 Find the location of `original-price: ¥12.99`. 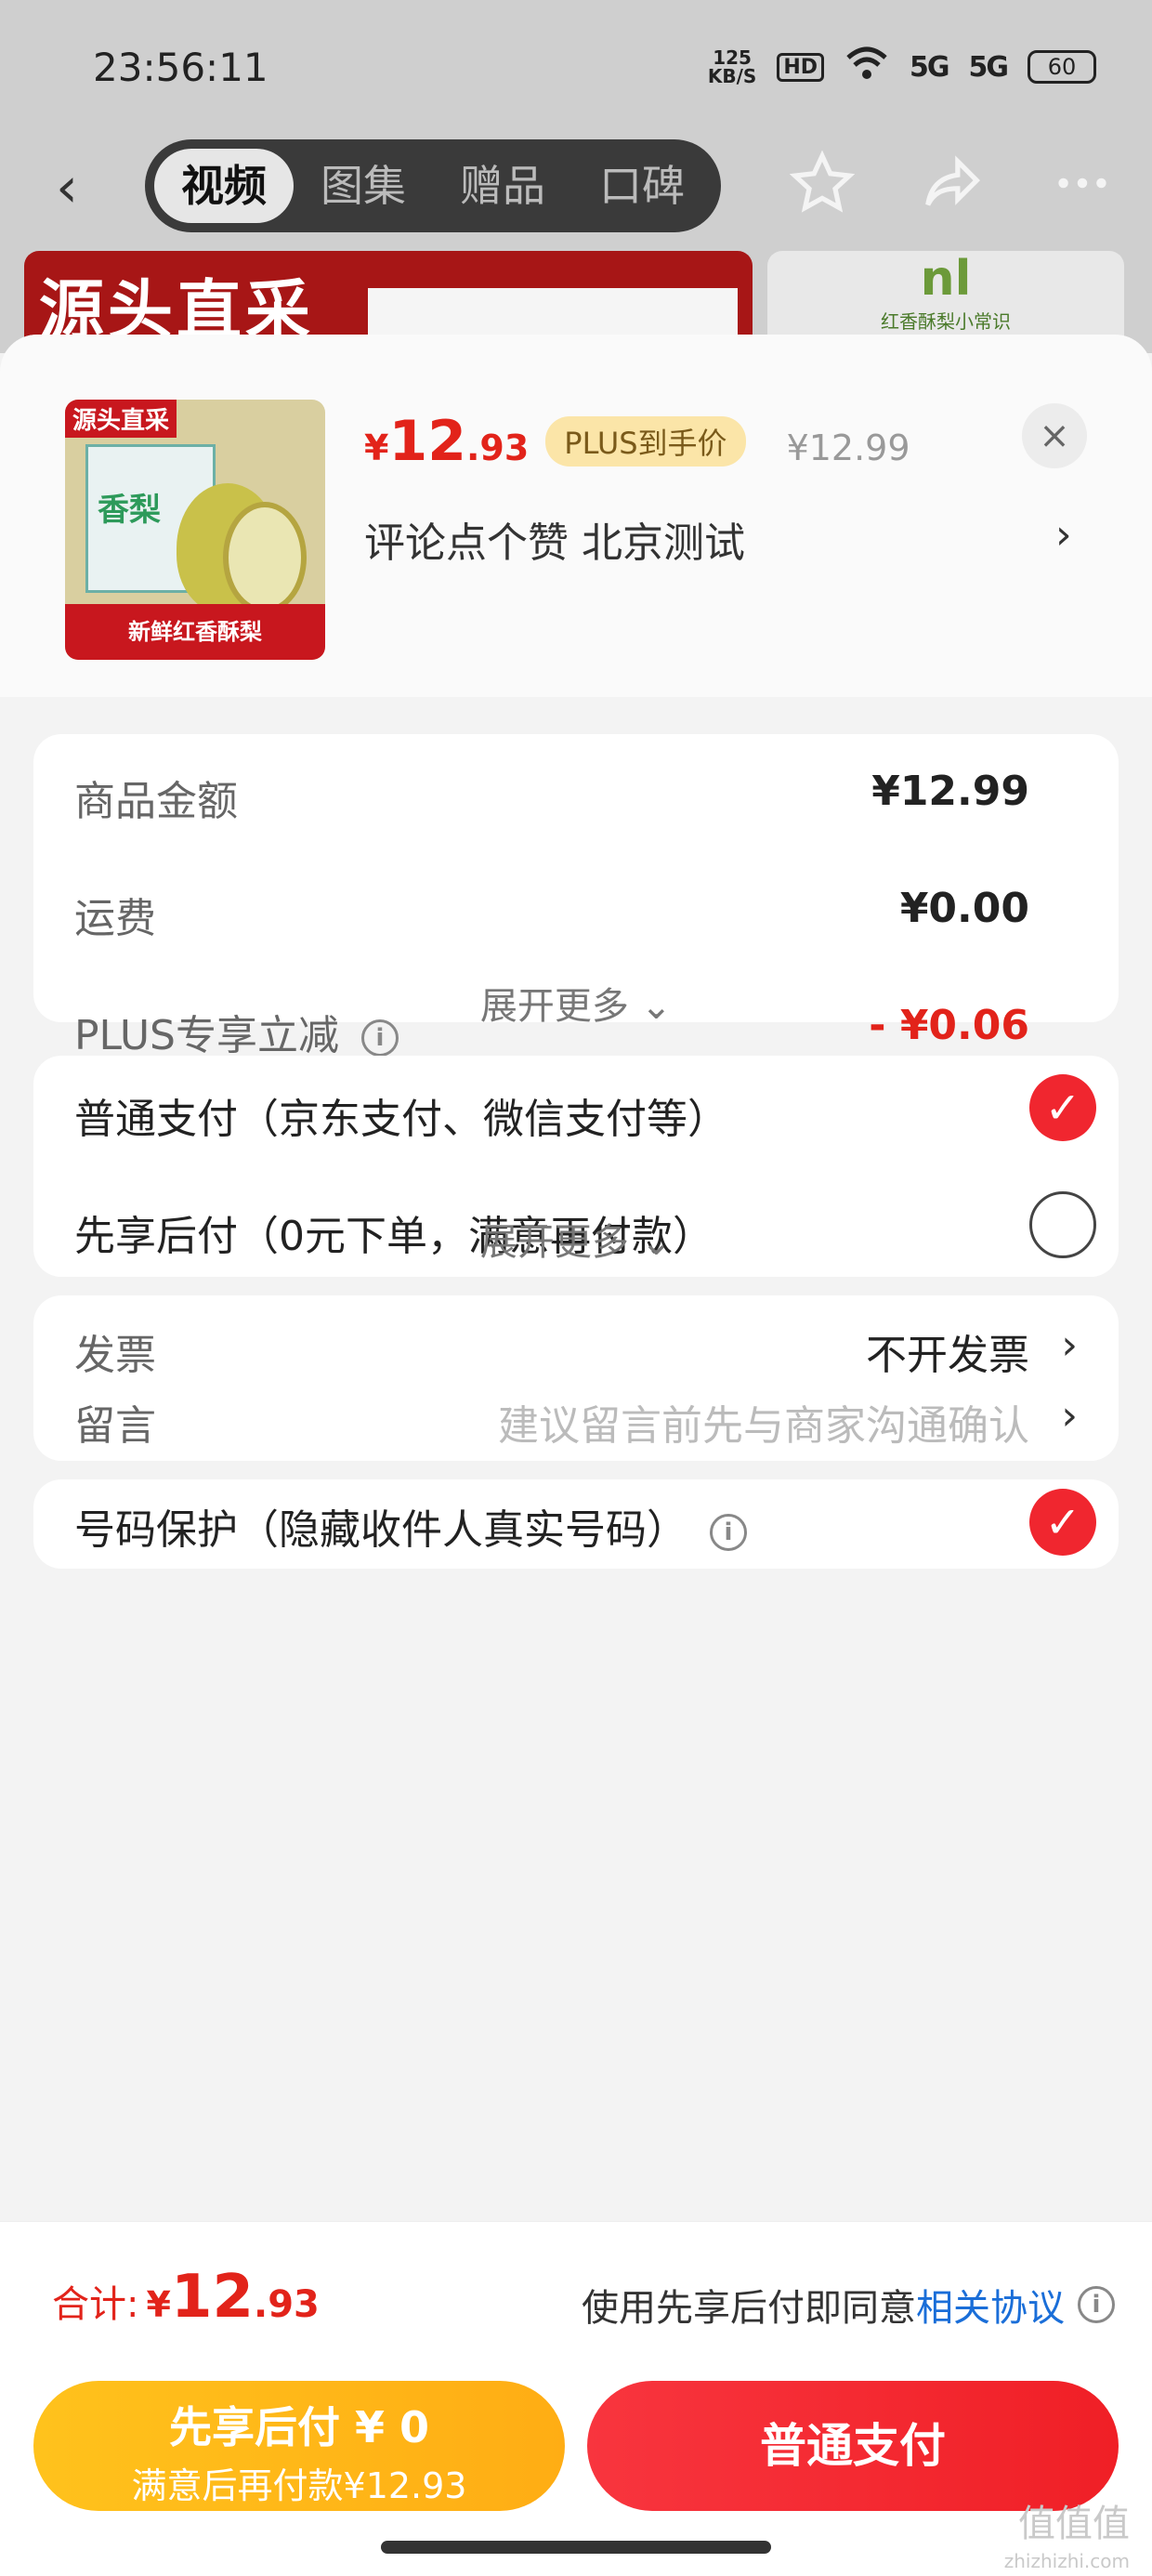

original-price: ¥12.99 is located at coordinates (848, 447).